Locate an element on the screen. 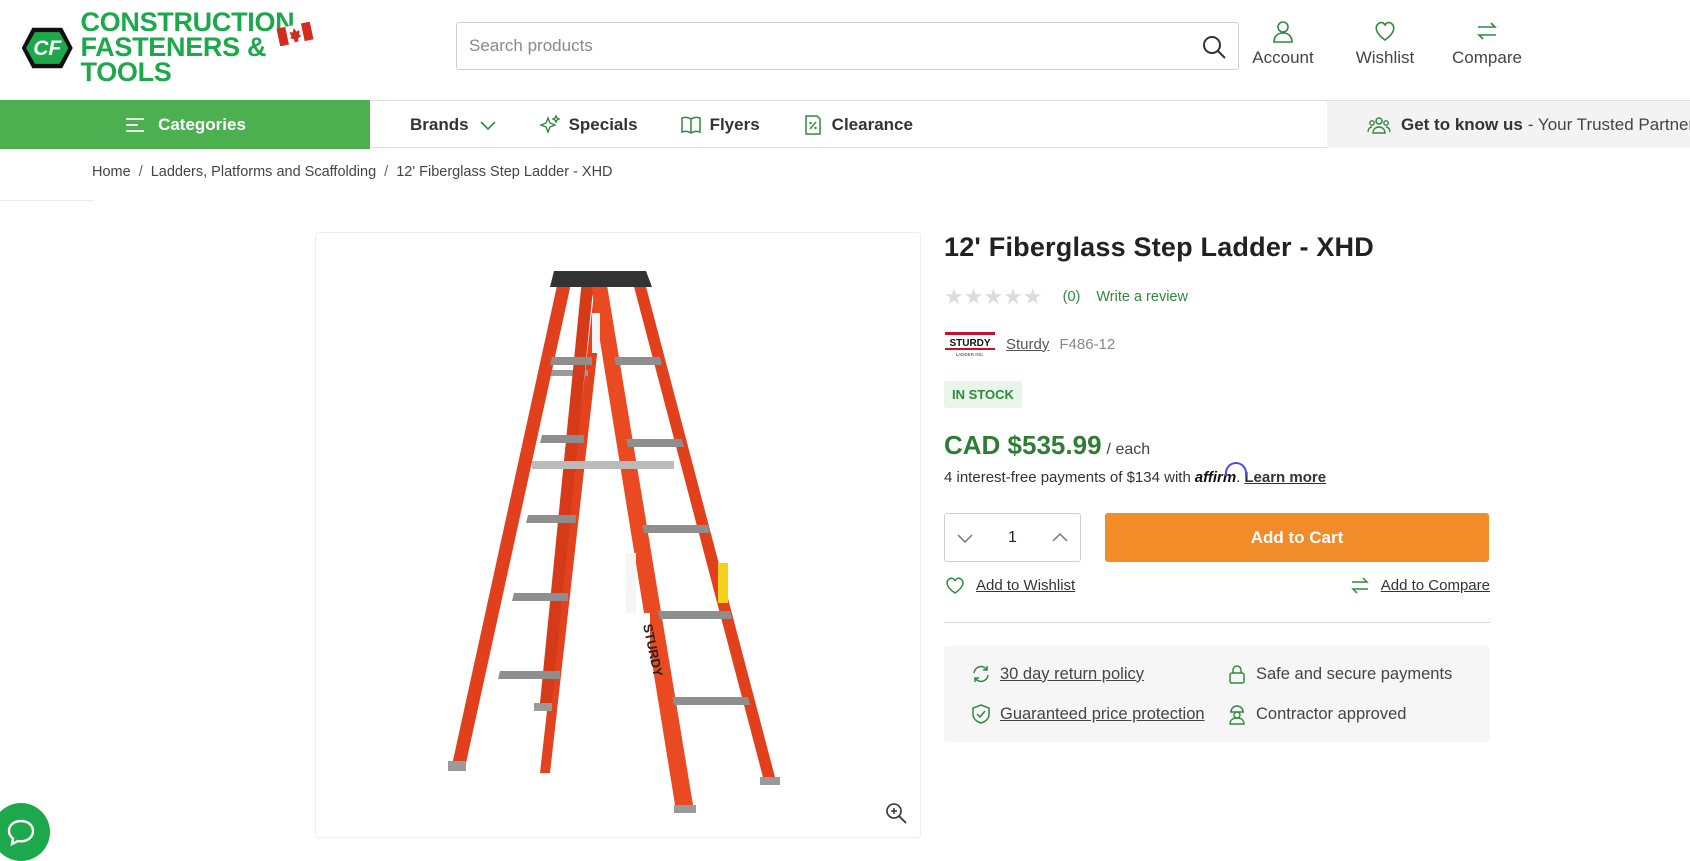 This screenshot has width=1690, height=861. contractor-approved: Contractor approved is located at coordinates (1316, 714).